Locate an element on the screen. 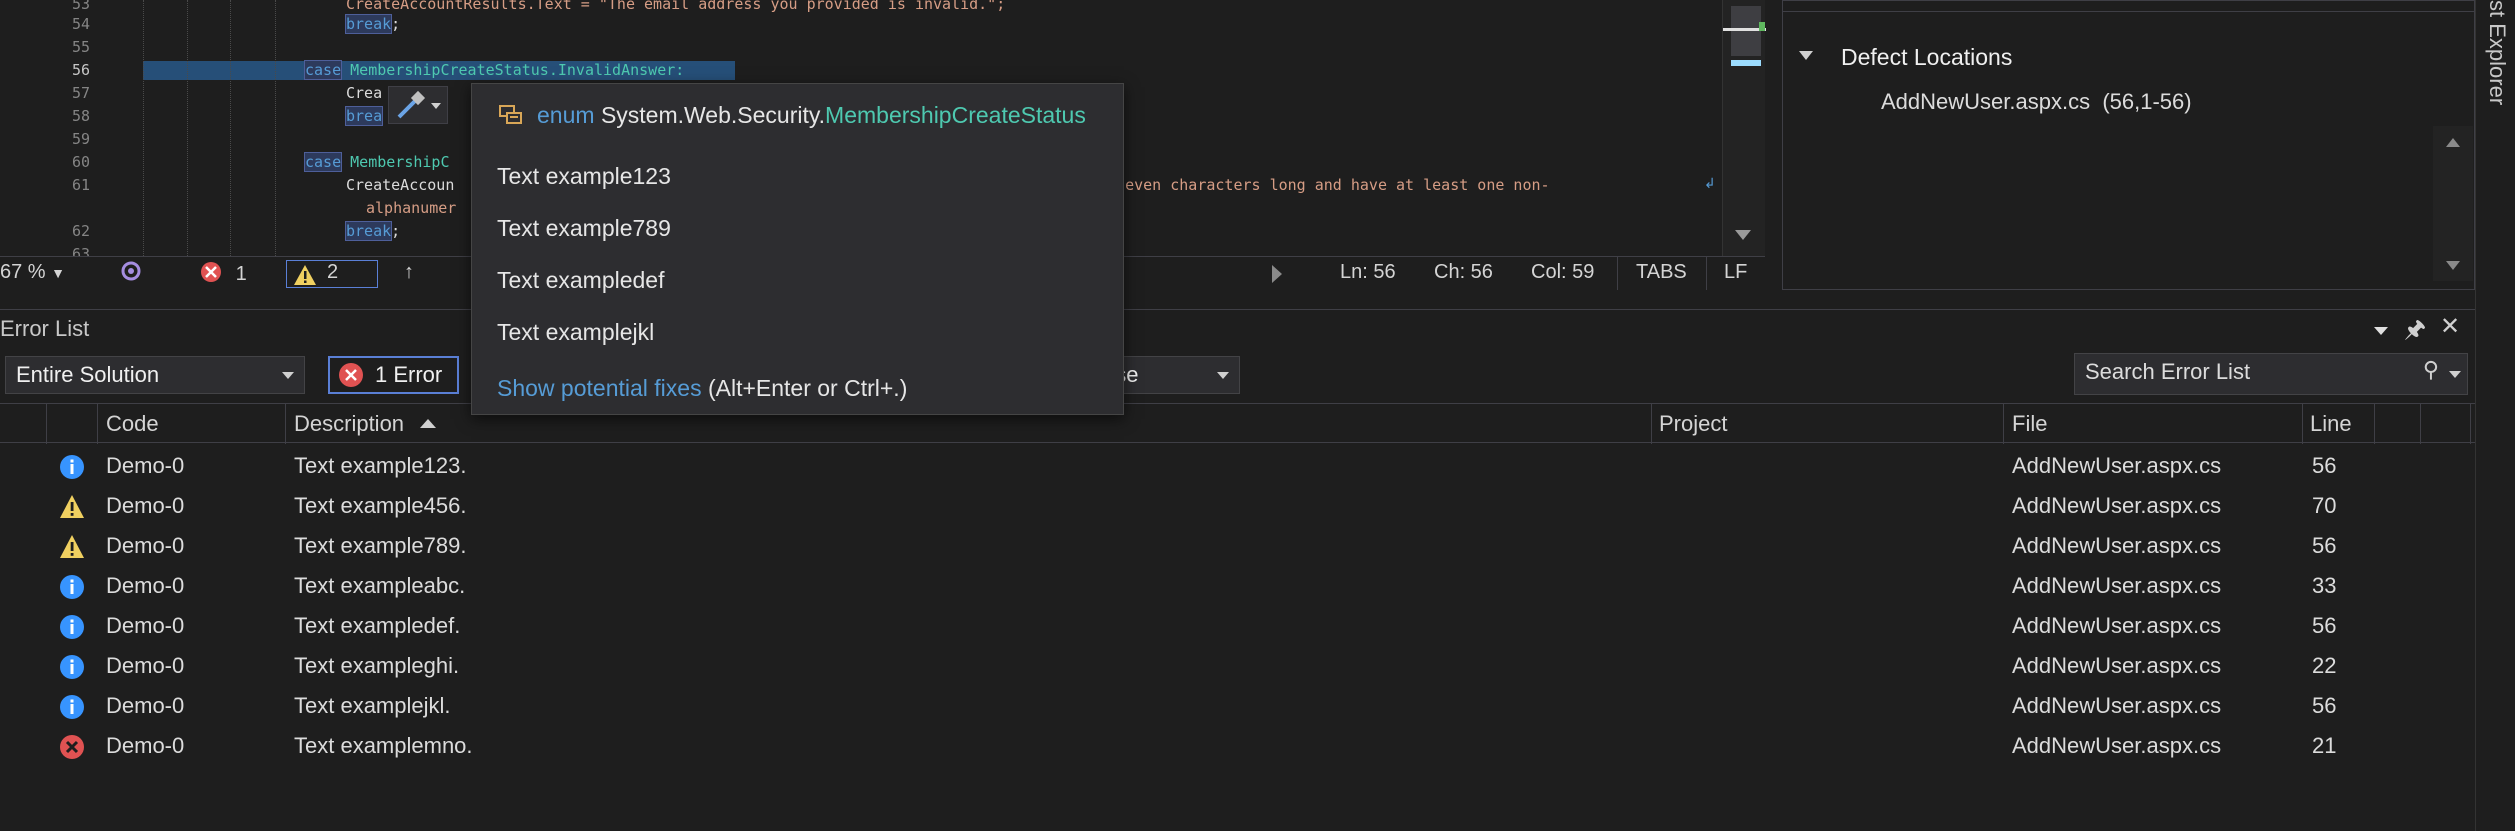  line-indicator: Ln: 56 is located at coordinates (1368, 272).